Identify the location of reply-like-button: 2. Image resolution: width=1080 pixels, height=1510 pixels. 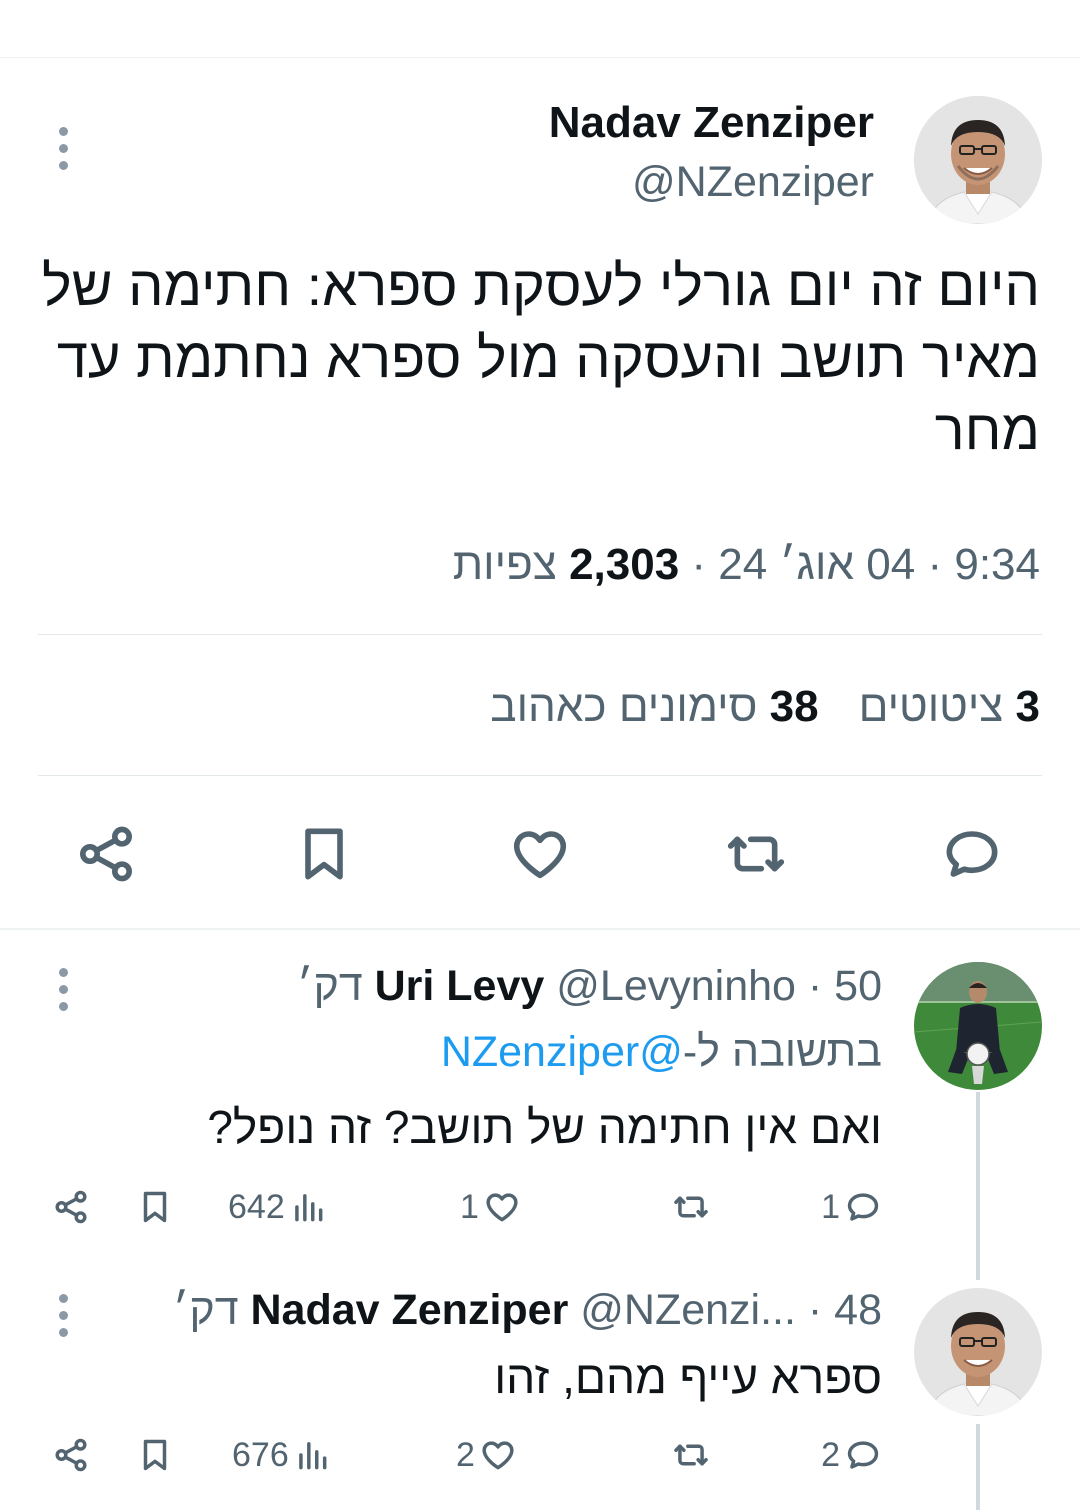
(486, 1455).